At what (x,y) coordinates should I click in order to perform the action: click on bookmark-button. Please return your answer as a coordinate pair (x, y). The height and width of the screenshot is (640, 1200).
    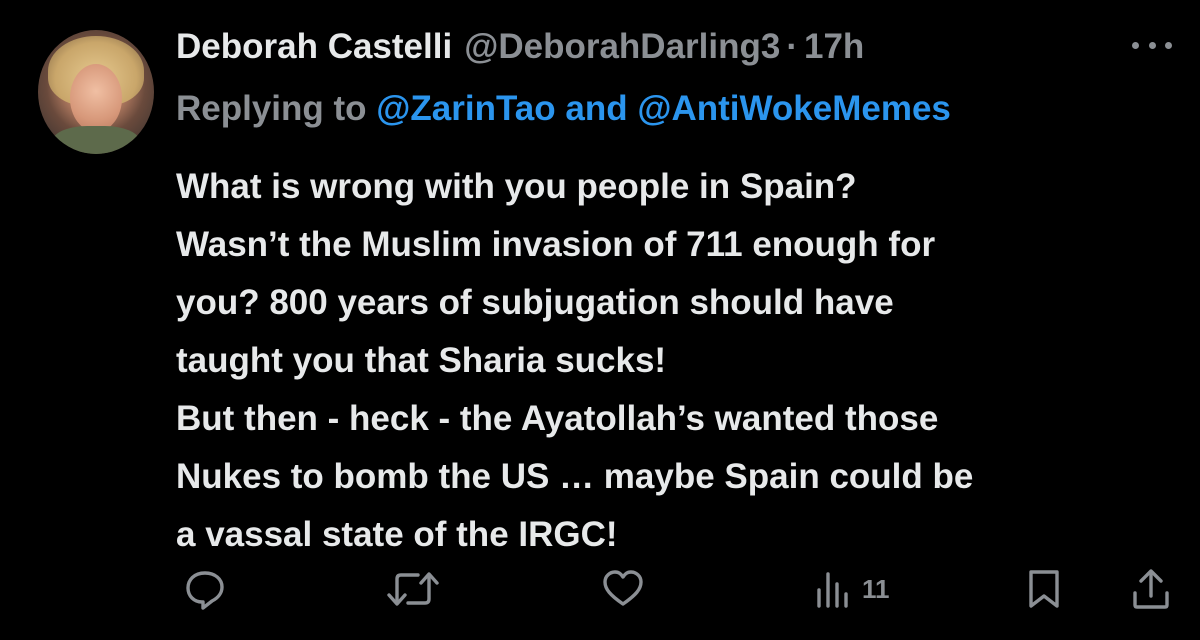
    Looking at the image, I should click on (1044, 589).